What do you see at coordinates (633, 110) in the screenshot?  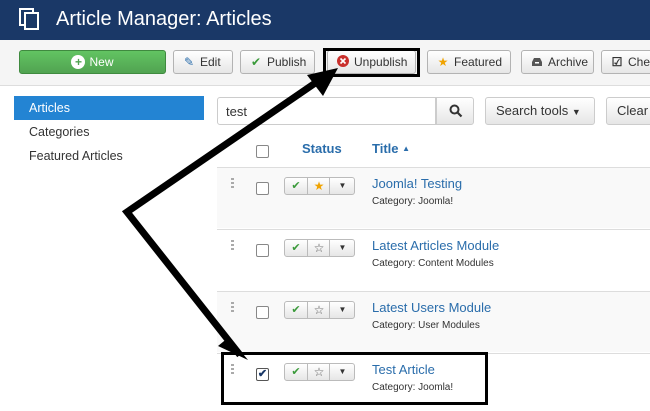 I see `clear-button-label: Clear` at bounding box center [633, 110].